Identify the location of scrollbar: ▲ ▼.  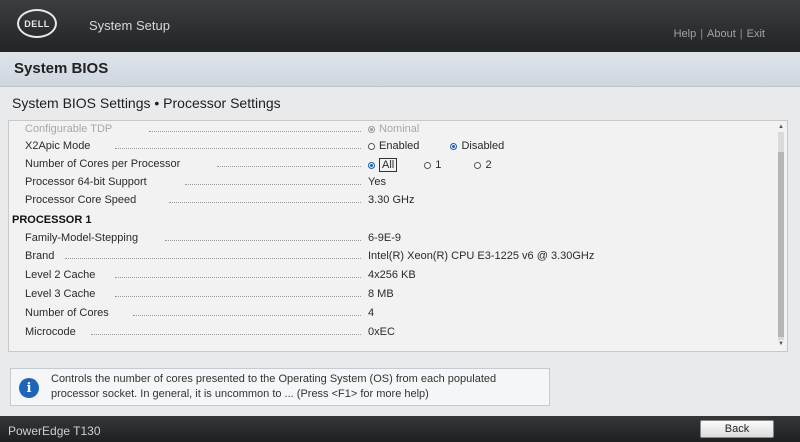
(781, 236).